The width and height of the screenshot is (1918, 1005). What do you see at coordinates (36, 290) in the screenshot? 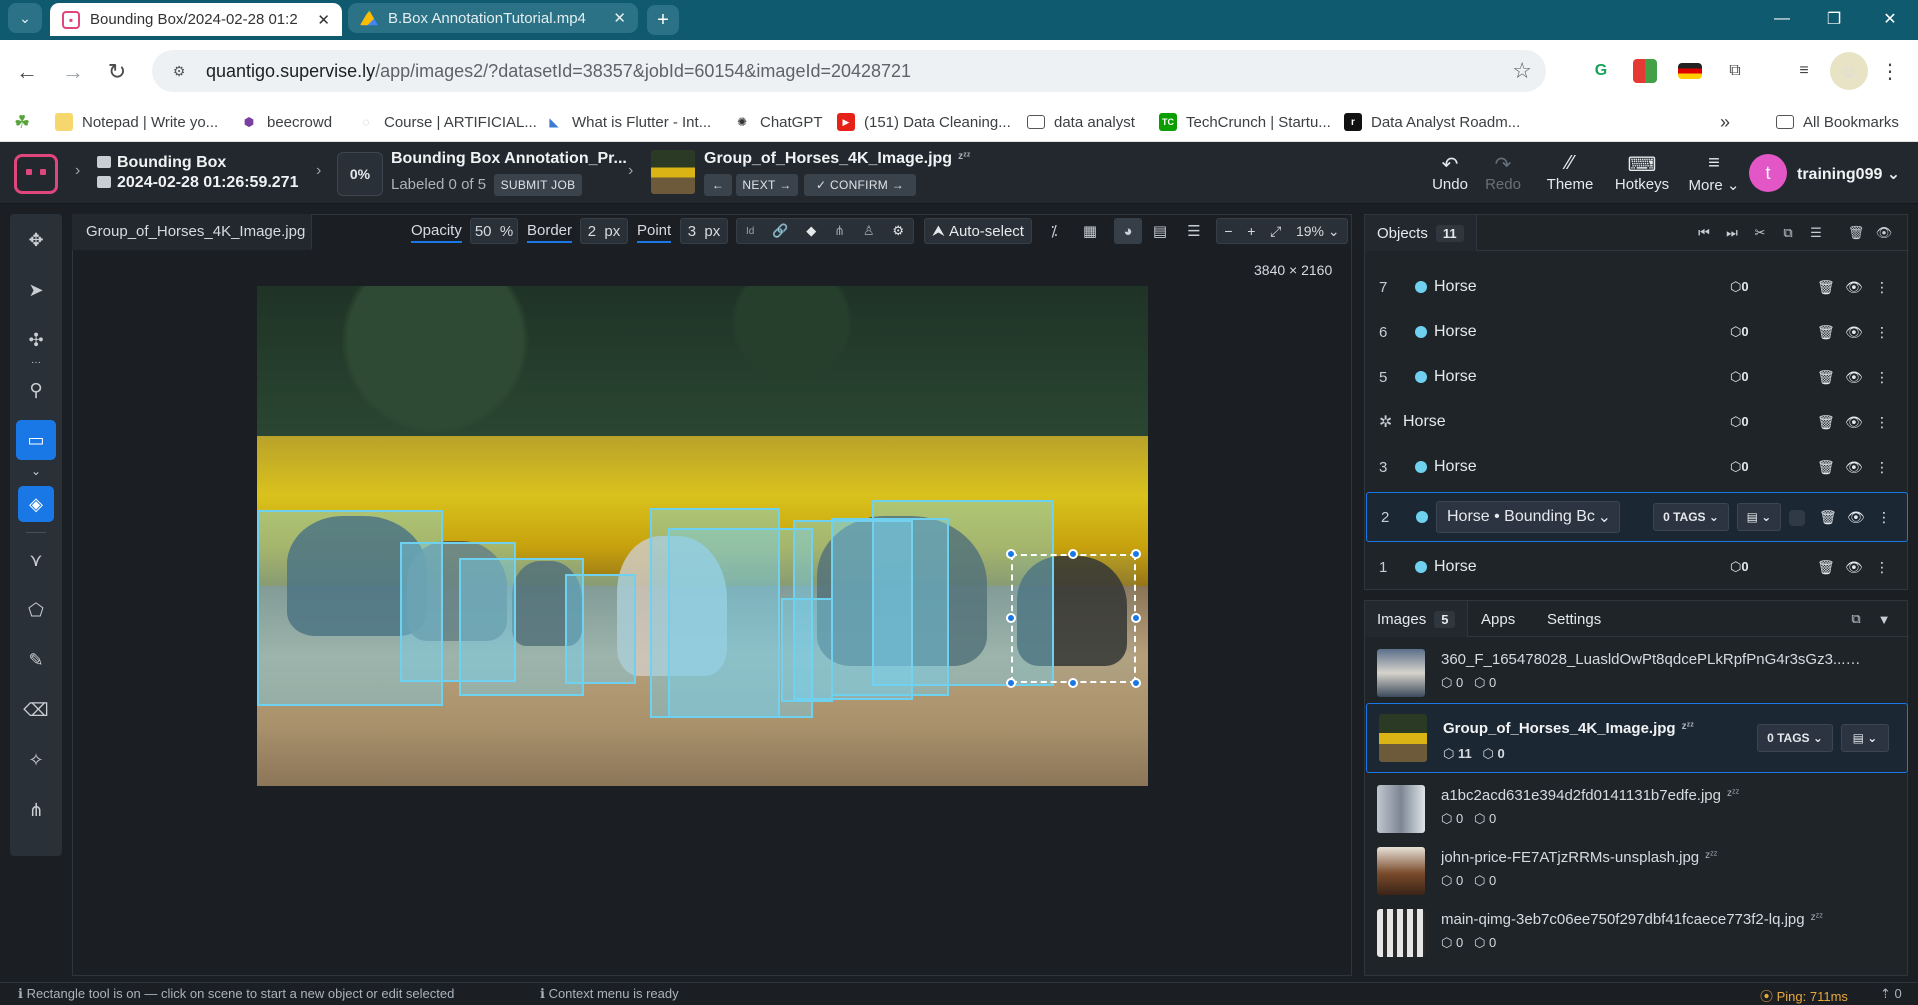
I see `select-pointer-tool-icon: ➤` at bounding box center [36, 290].